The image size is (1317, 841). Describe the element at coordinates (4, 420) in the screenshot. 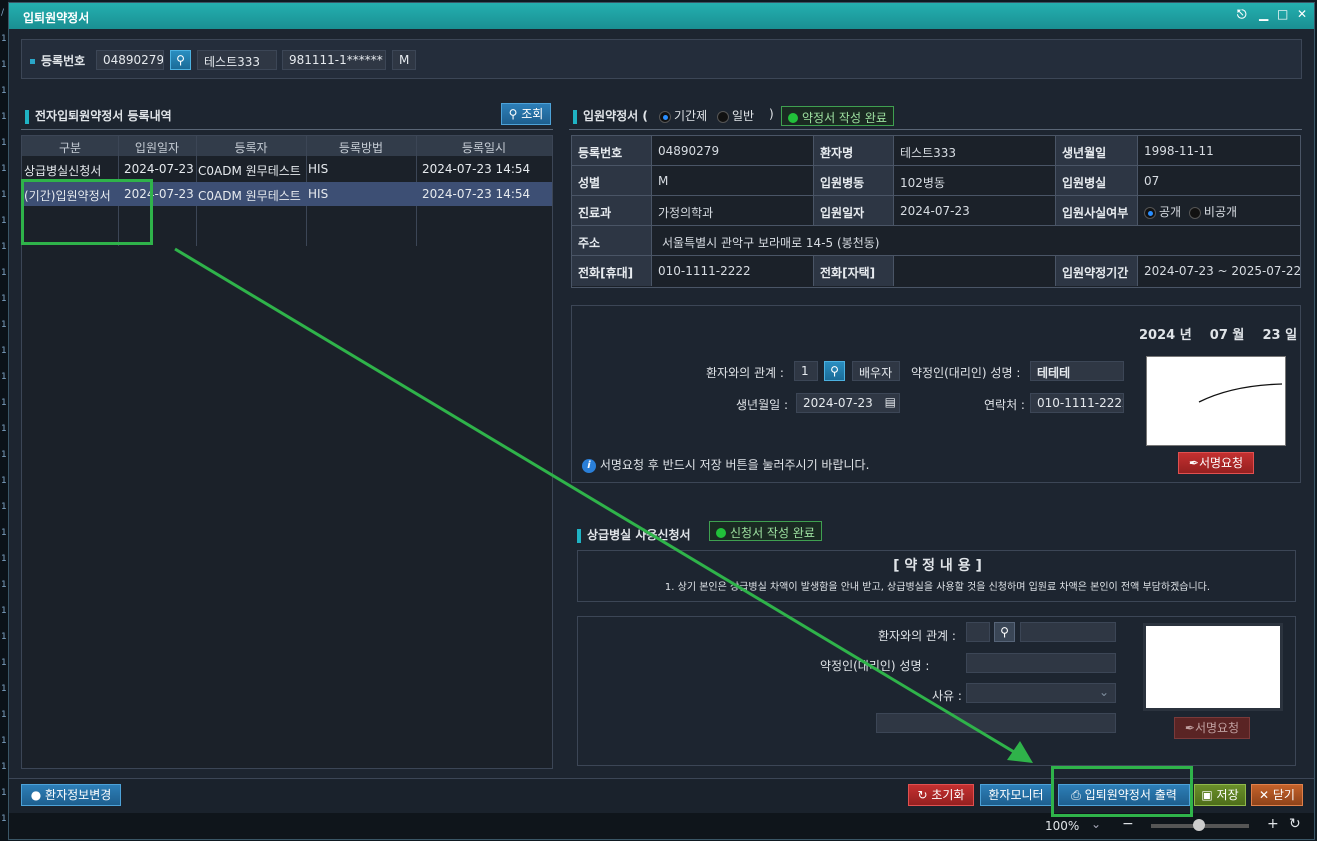

I see `background-app-edge: /1 1 1 1 1 1 1 1 1 1 1 1 1 1 1 1 1 1 1 1 1 1 1 1 1 1 1 1 1 1 1` at that location.